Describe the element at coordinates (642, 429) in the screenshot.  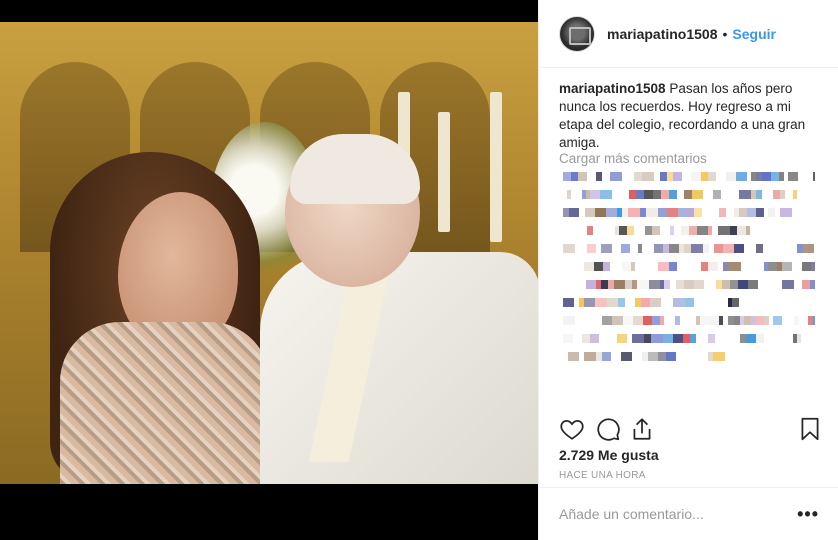
I see `share-icon` at that location.